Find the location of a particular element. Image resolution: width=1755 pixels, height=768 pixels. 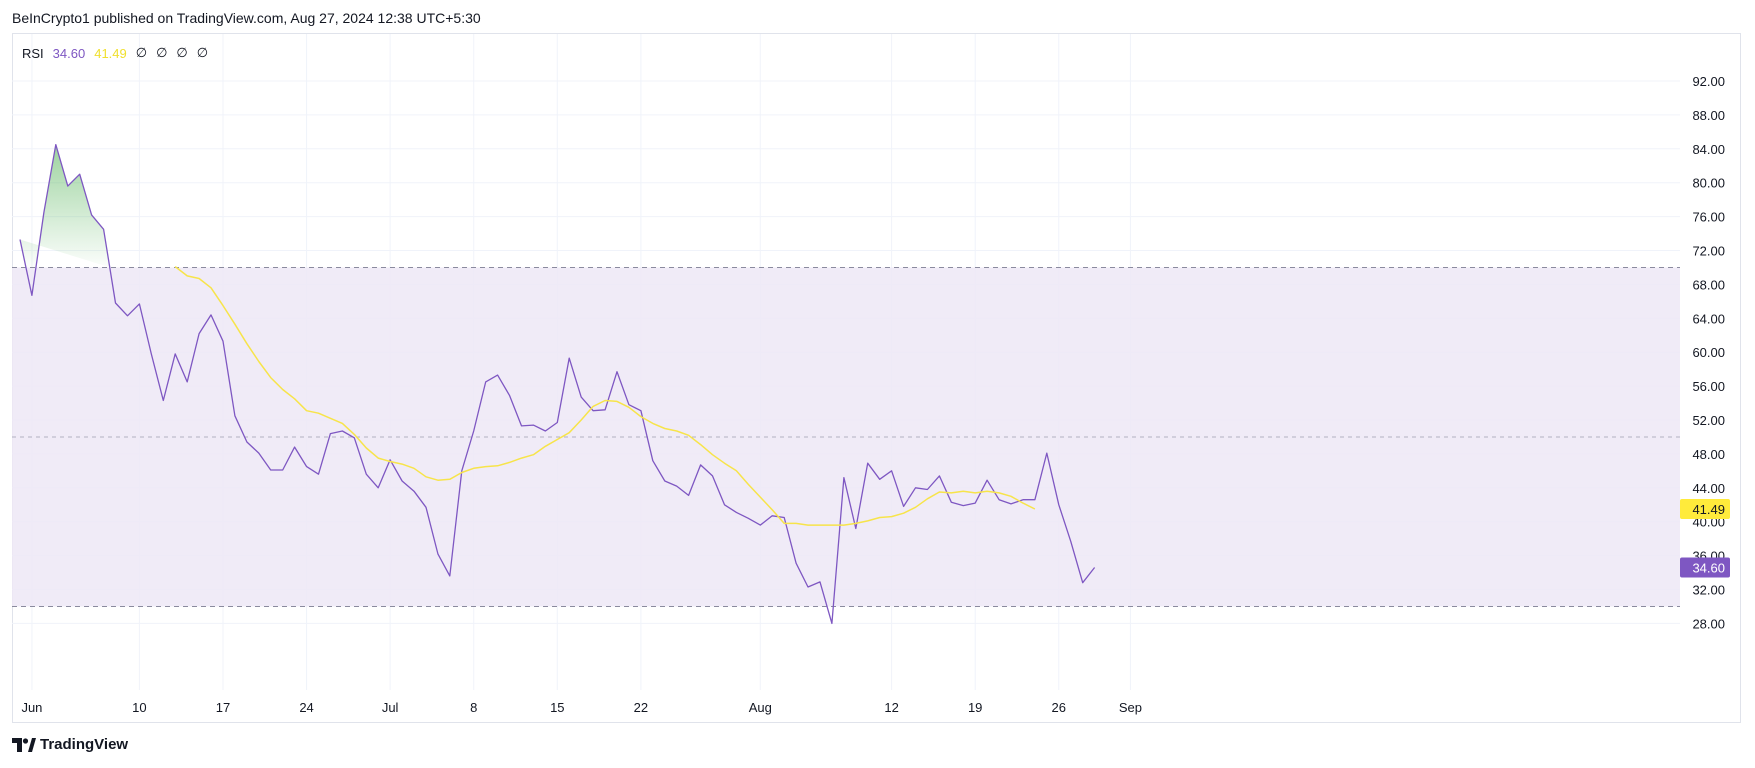

brand-name: TradingView is located at coordinates (84, 744).